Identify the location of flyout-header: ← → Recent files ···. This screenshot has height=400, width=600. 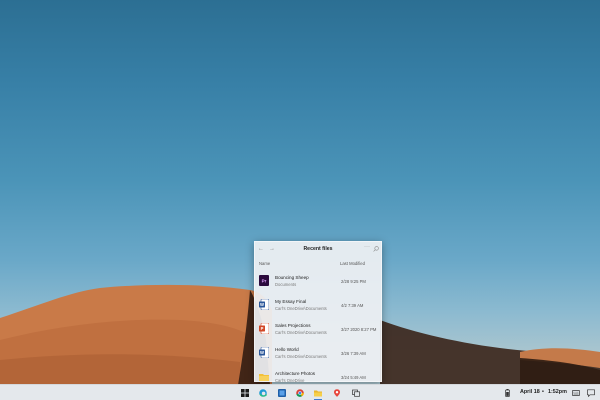
(318, 249).